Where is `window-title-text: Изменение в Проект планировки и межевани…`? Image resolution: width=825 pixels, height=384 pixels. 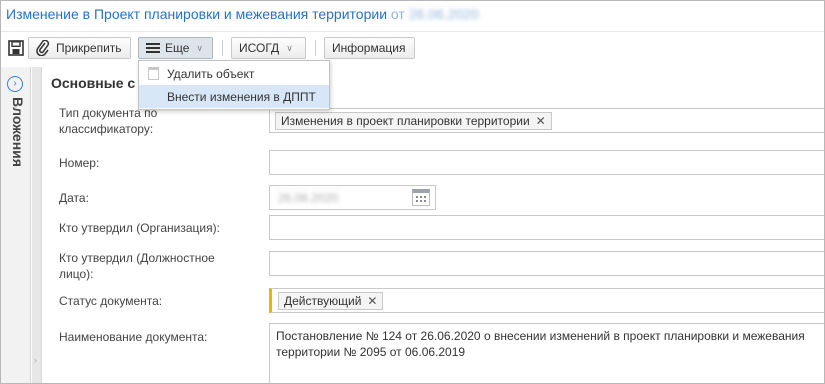 window-title-text: Изменение в Проект планировки и межевани… is located at coordinates (197, 14).